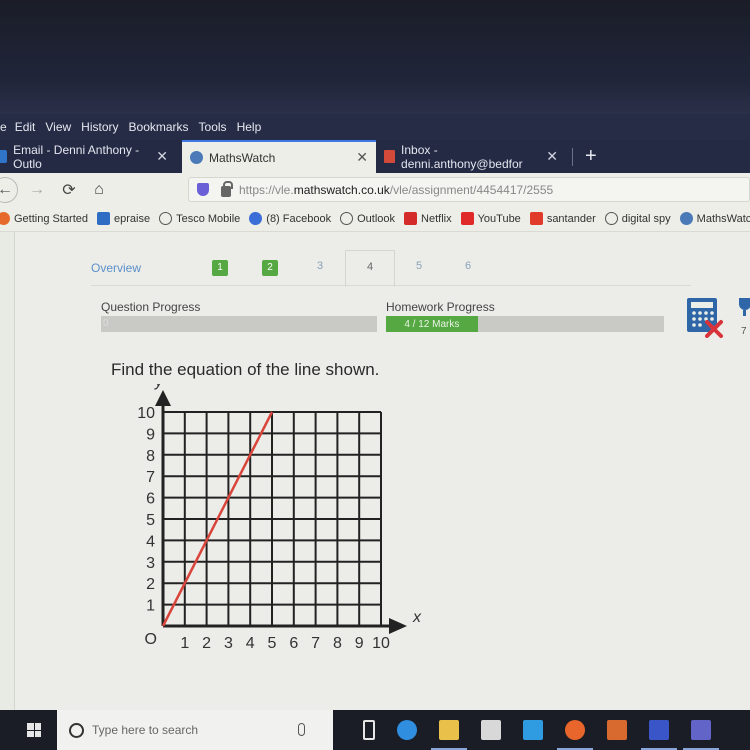 The height and width of the screenshot is (750, 750). I want to click on globe-icon, so click(347, 218).